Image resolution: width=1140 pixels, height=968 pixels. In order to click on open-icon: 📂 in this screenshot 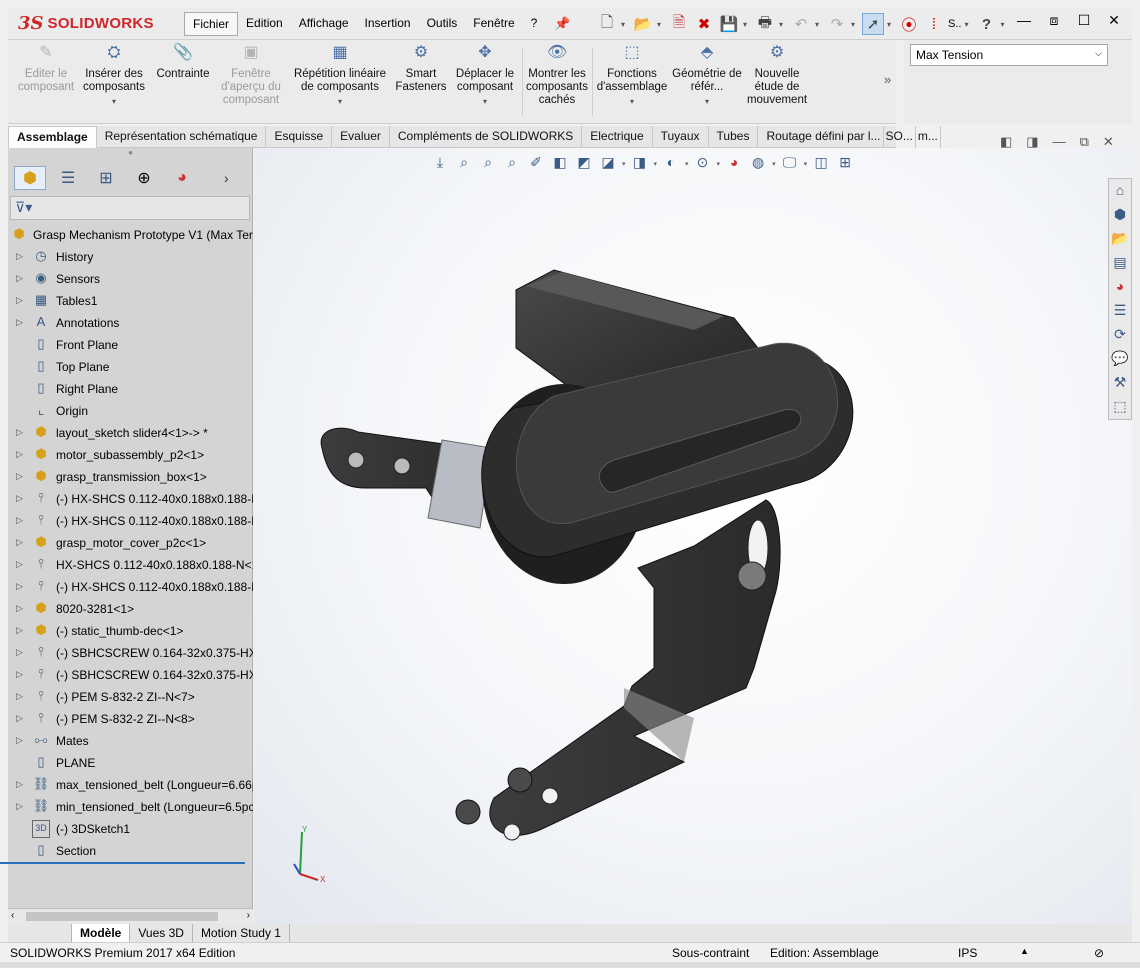, I will do `click(643, 24)`.